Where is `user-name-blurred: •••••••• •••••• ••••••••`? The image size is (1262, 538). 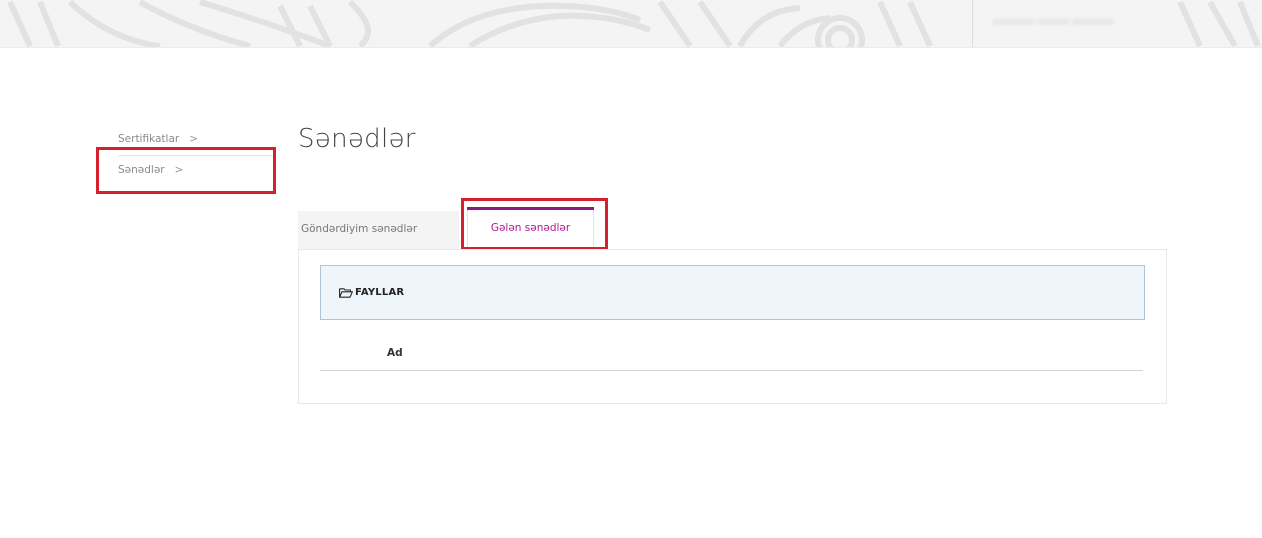 user-name-blurred: •••••••• •••••• •••••••• is located at coordinates (1067, 23).